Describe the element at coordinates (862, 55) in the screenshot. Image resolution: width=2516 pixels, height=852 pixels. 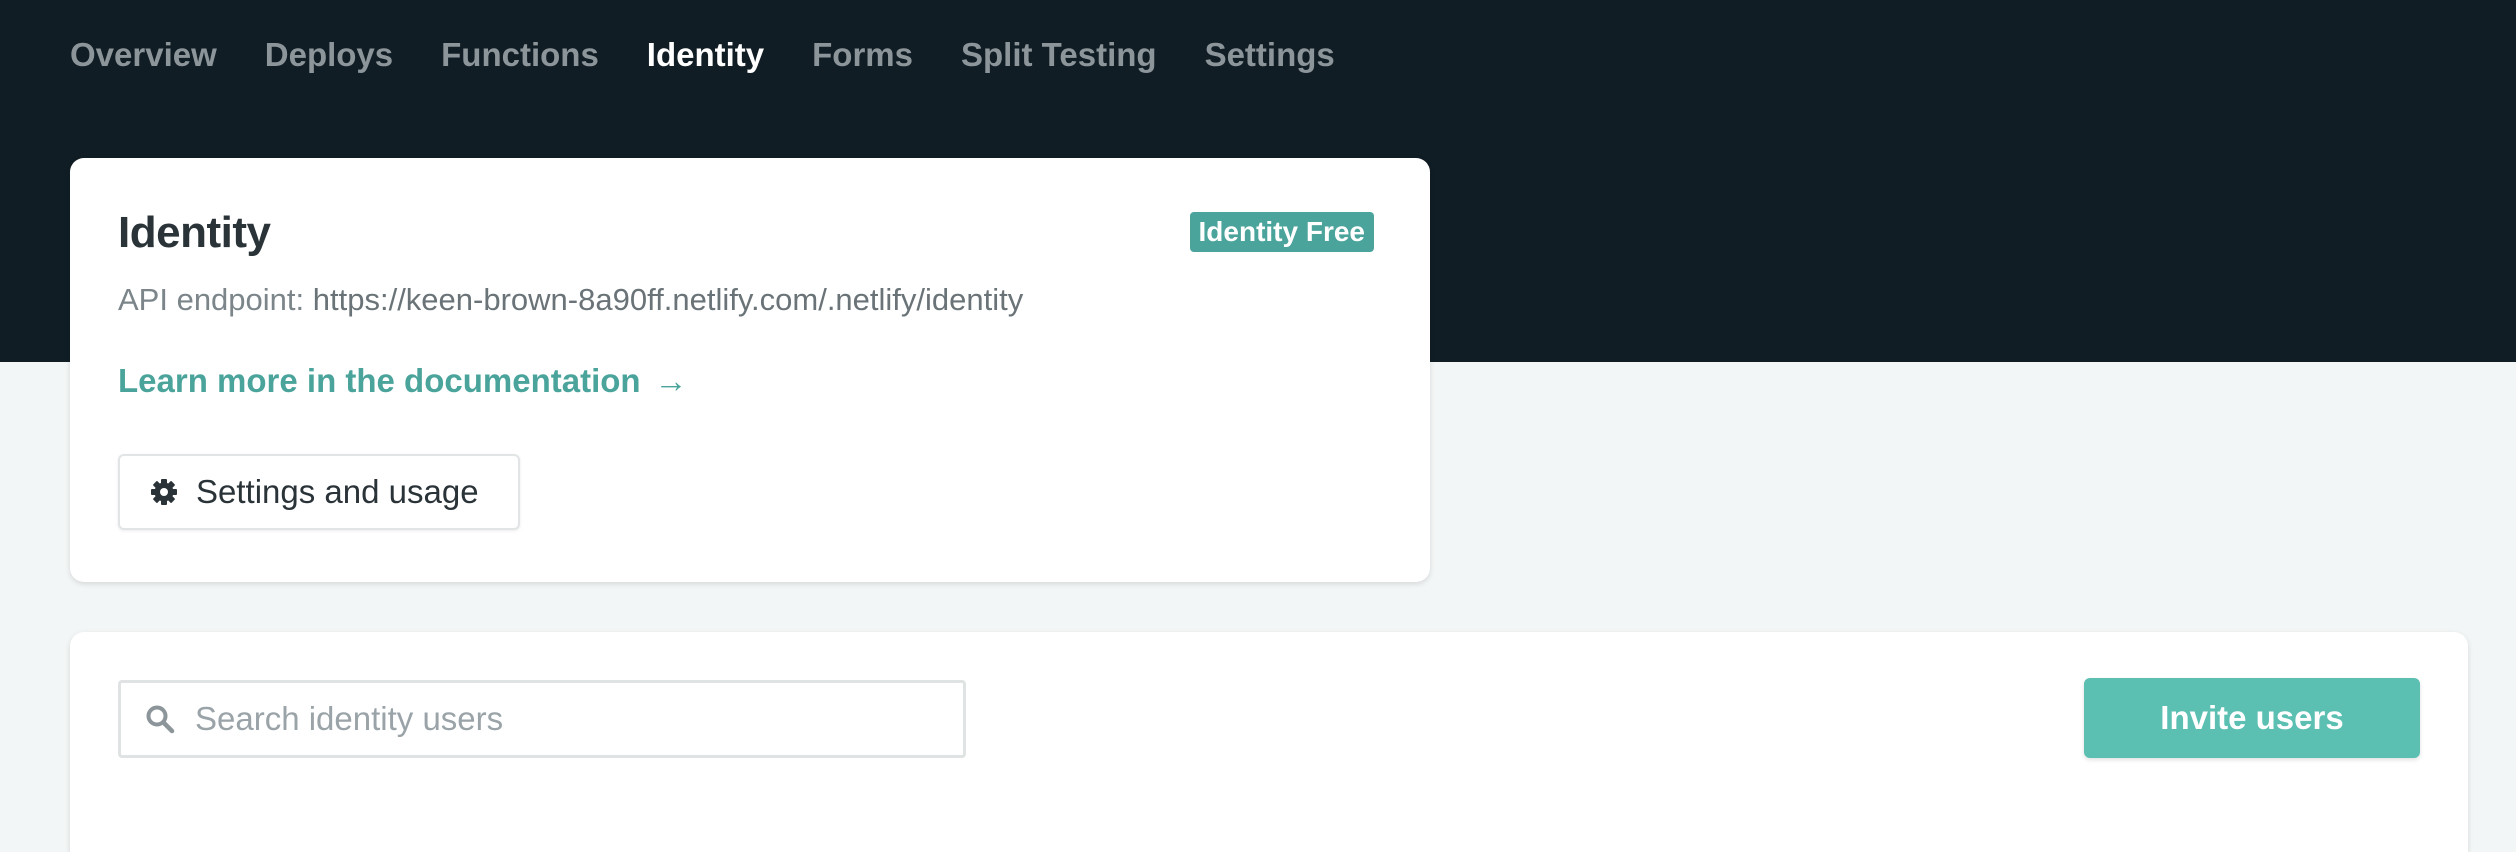
I see `nav-forms: Forms` at that location.